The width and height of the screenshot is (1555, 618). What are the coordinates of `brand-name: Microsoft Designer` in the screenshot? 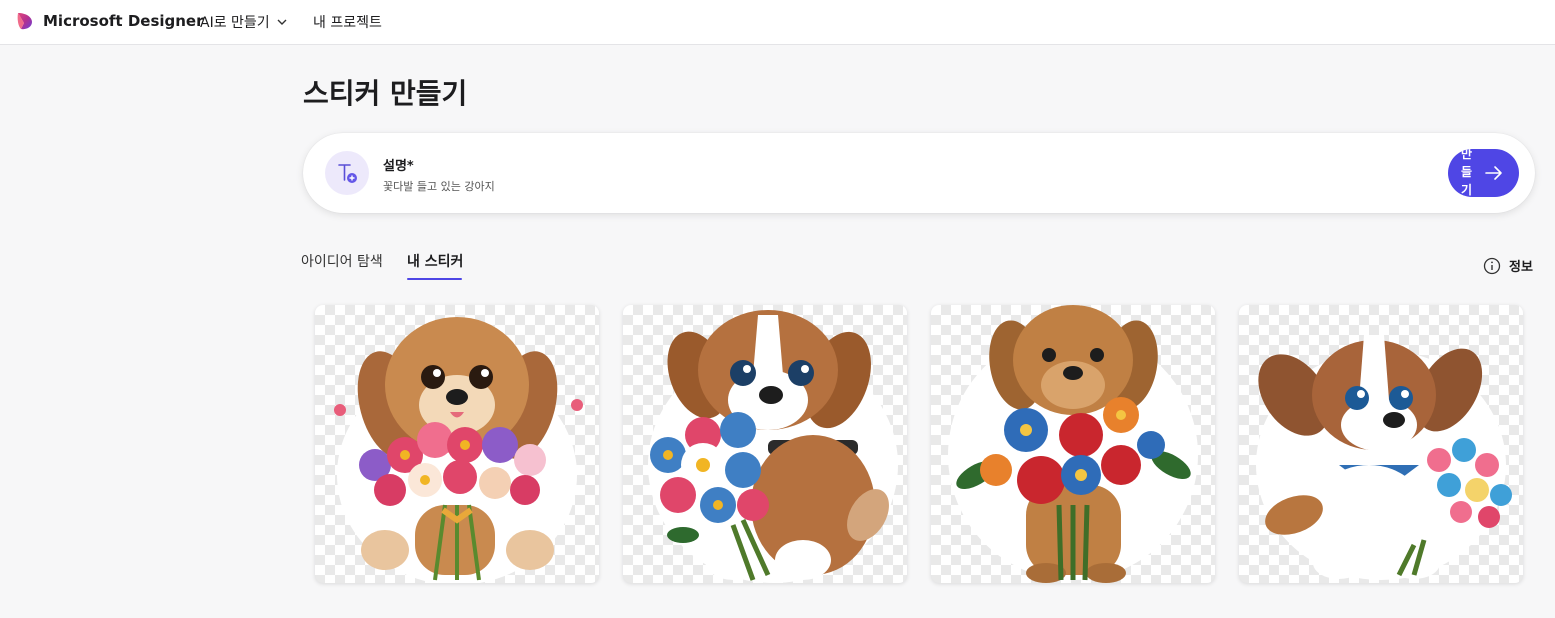 It's located at (123, 21).